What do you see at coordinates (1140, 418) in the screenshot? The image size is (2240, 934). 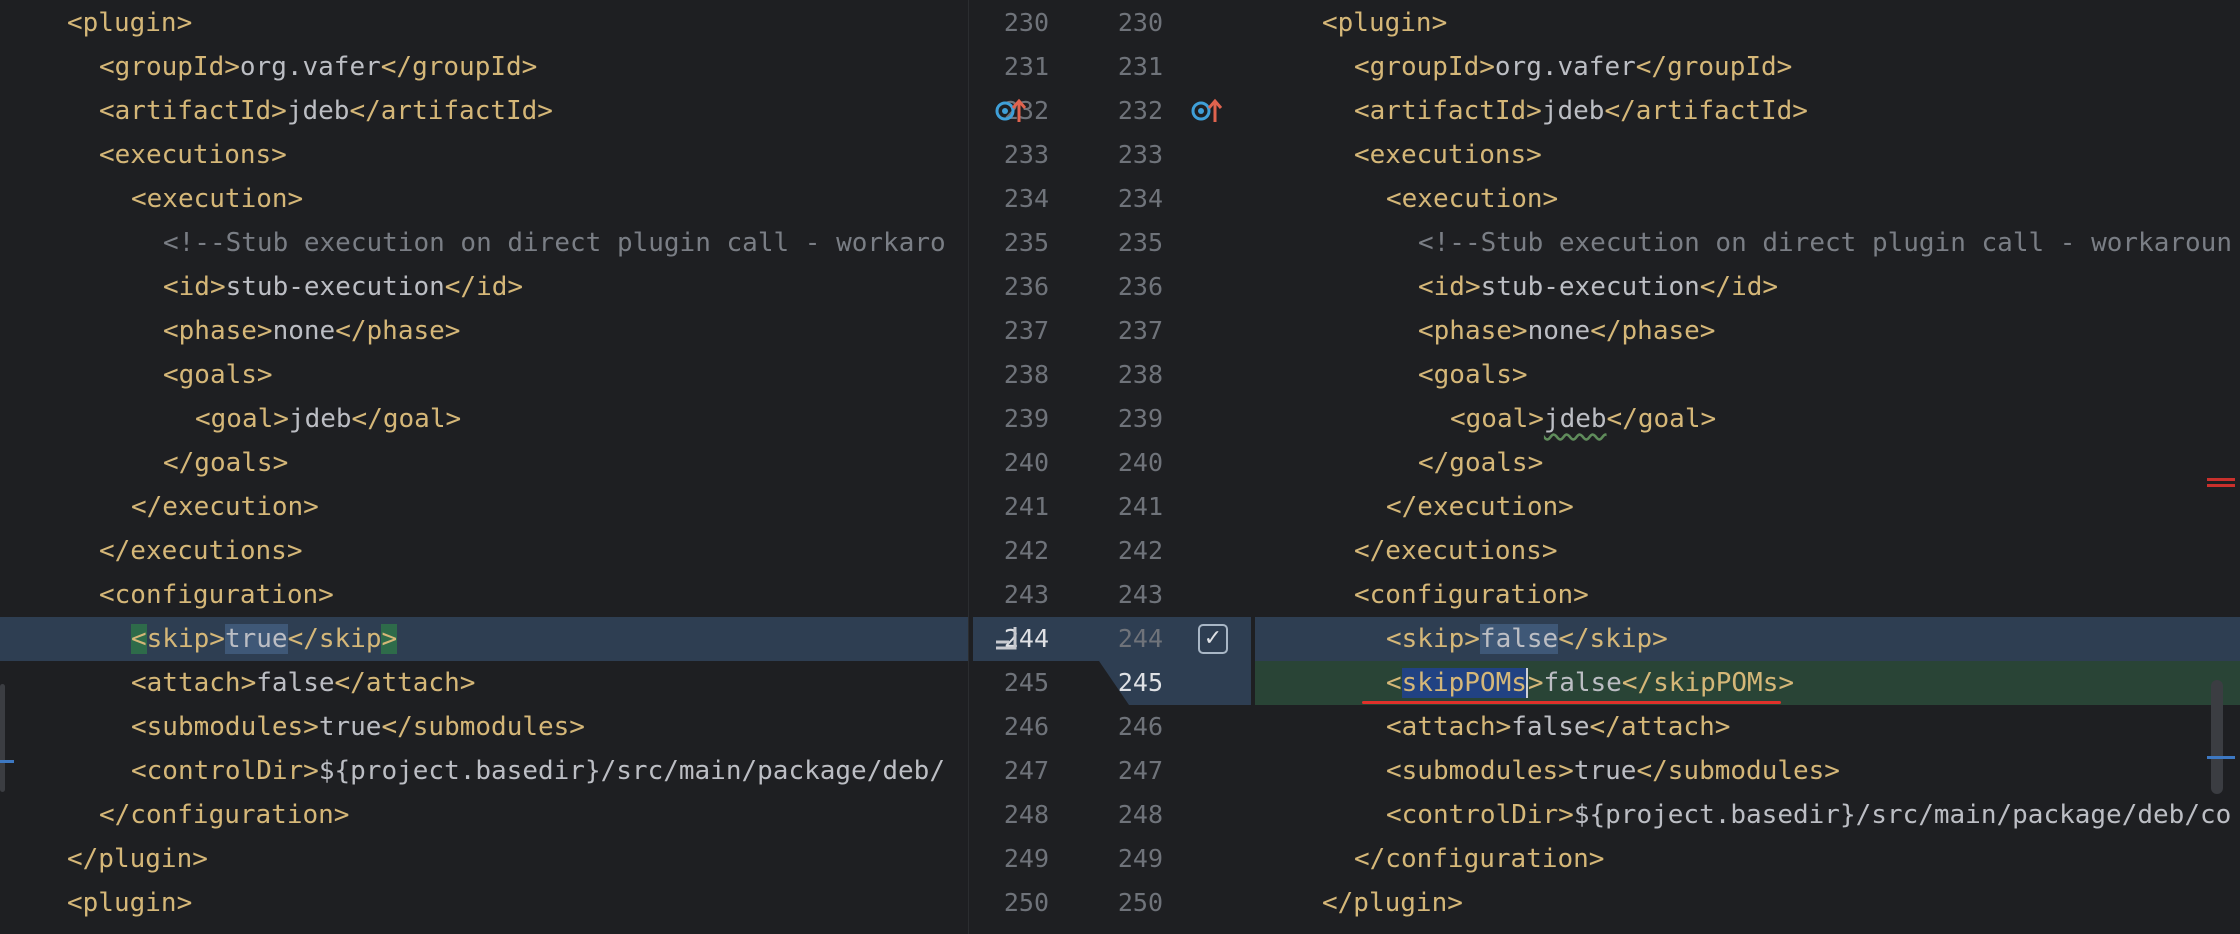 I see `right-line-number: 239` at bounding box center [1140, 418].